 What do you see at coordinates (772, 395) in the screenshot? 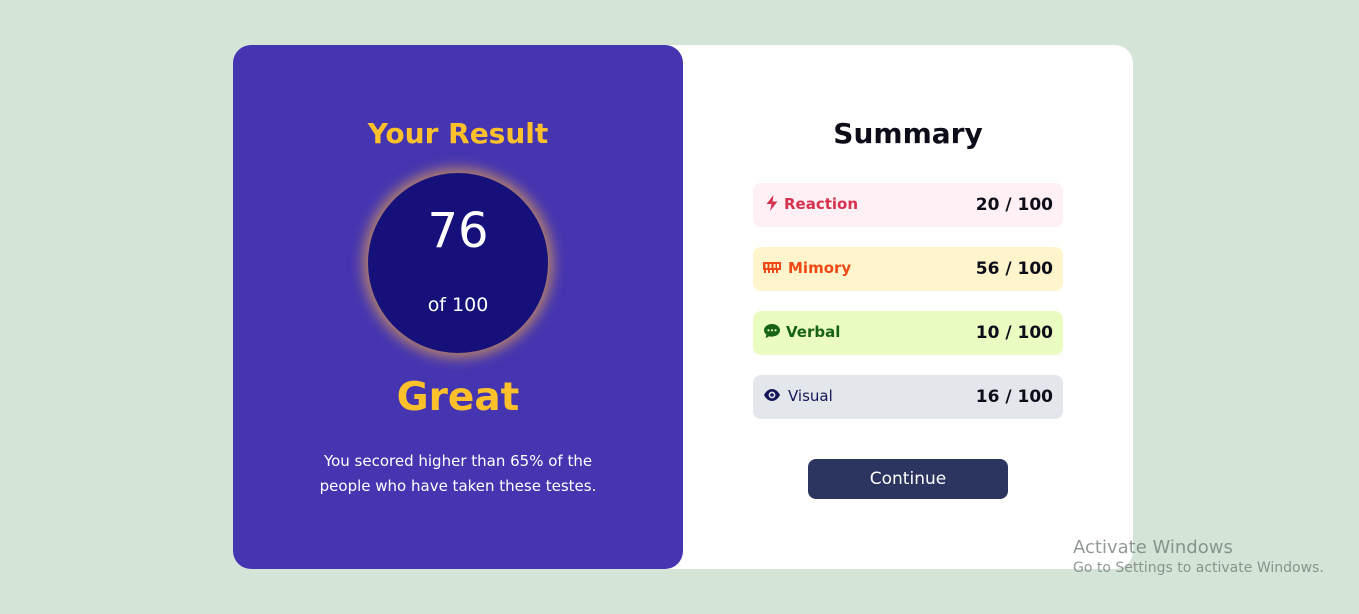
I see `eye-icon` at bounding box center [772, 395].